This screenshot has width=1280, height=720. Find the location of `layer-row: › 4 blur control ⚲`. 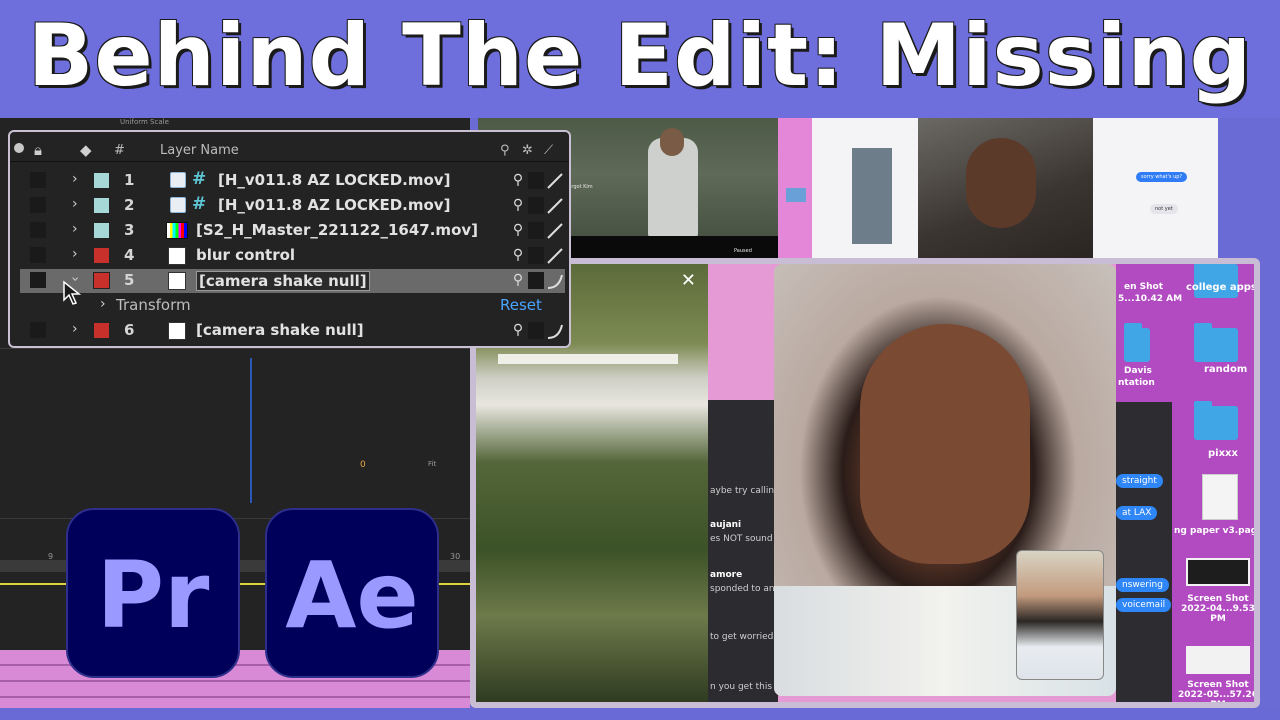

layer-row: › 4 blur control ⚲ is located at coordinates (292, 256).